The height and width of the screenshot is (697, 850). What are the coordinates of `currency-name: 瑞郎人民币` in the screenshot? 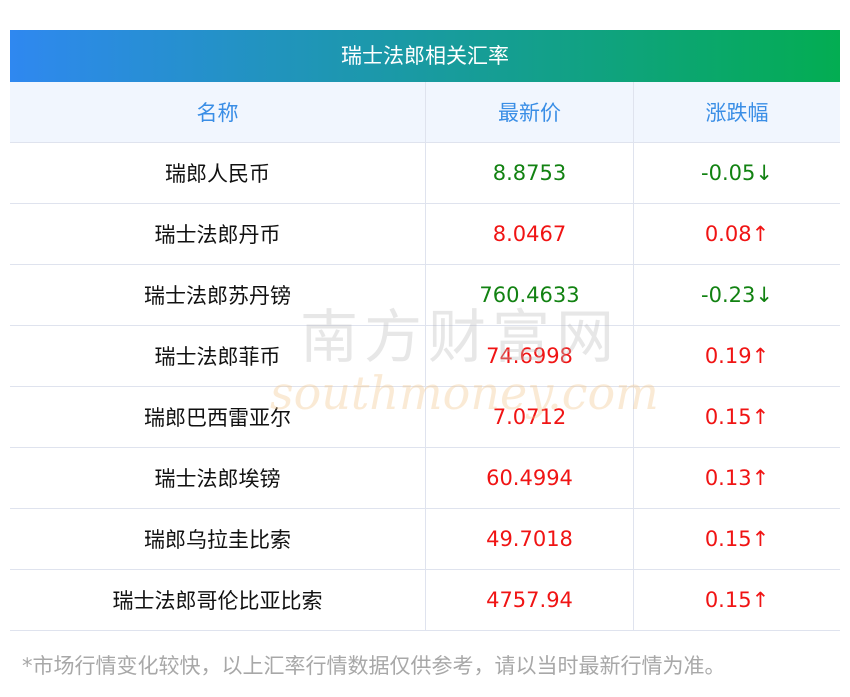 It's located at (218, 173).